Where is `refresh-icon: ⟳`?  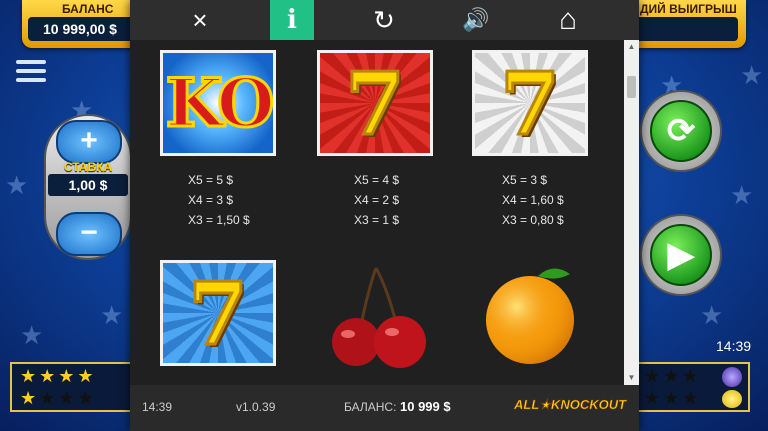
refresh-icon: ⟳ is located at coordinates (681, 131).